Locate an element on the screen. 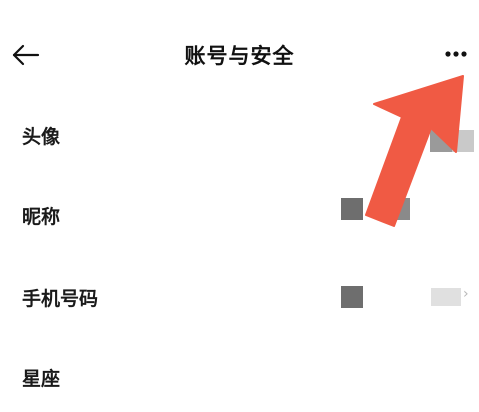 The width and height of the screenshot is (479, 412). chevron-right-icon: › is located at coordinates (466, 294).